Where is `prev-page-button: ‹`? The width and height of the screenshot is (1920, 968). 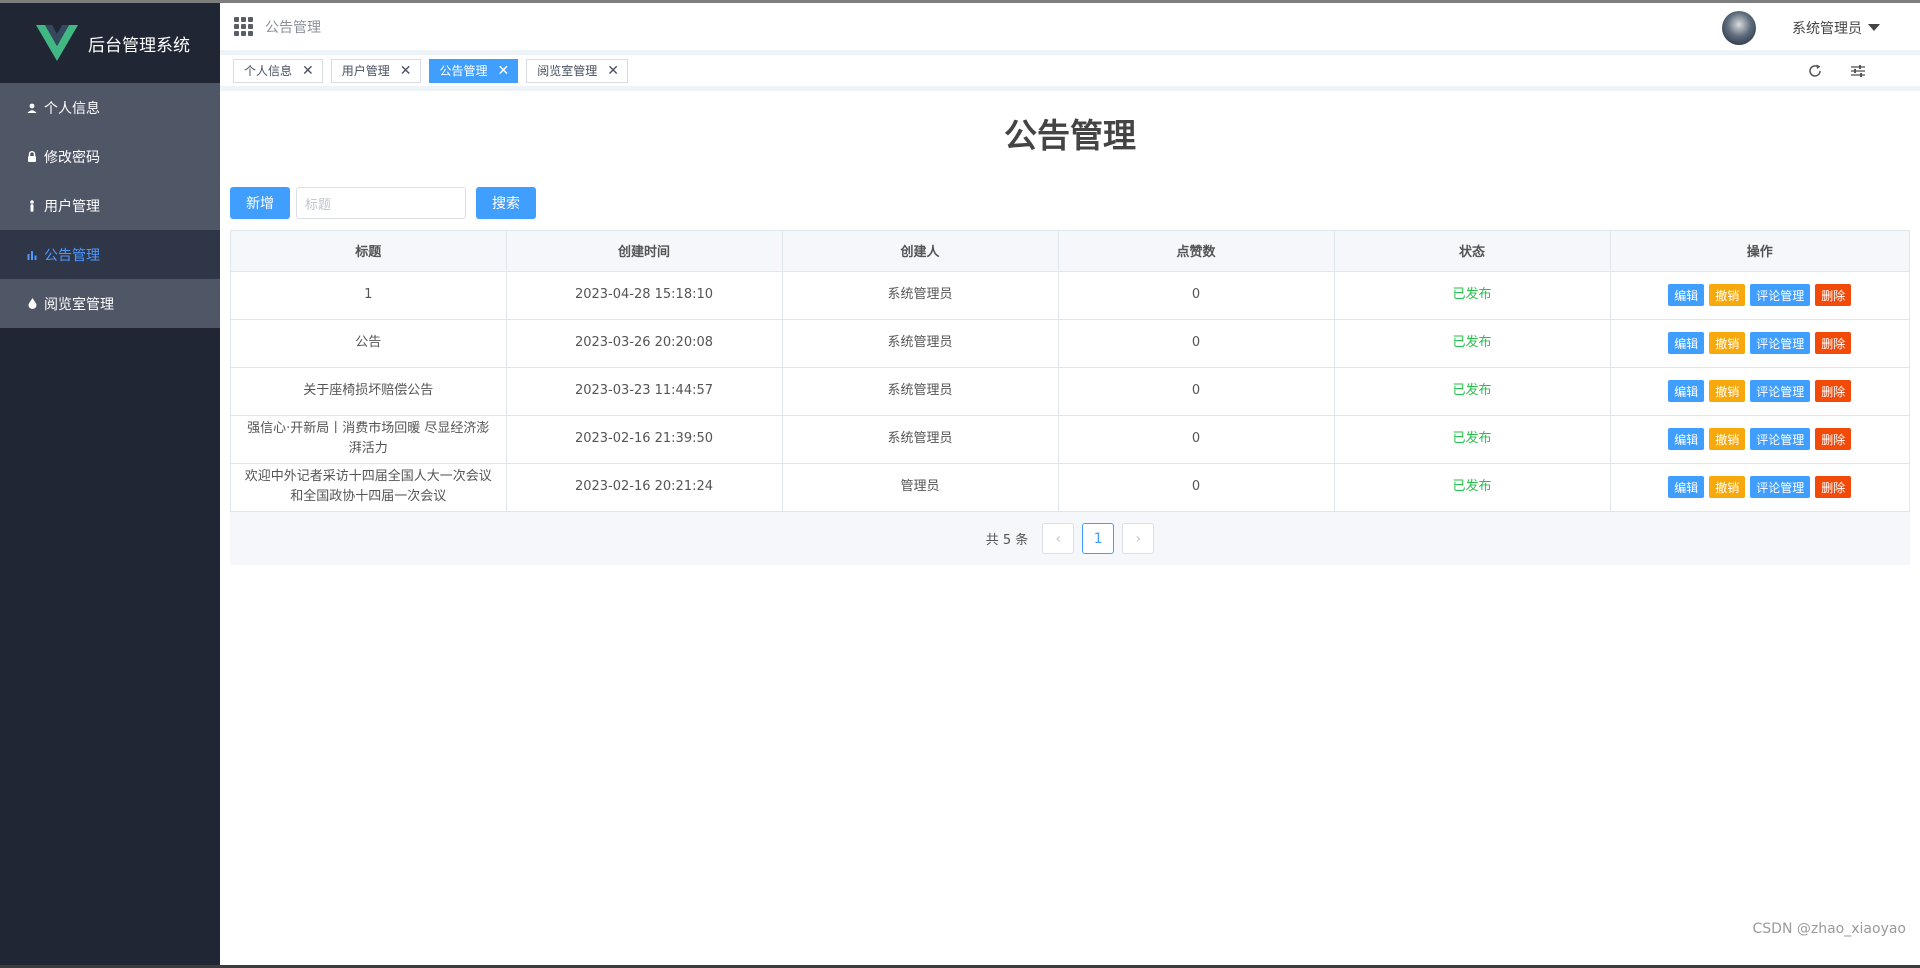
prev-page-button: ‹ is located at coordinates (1058, 538).